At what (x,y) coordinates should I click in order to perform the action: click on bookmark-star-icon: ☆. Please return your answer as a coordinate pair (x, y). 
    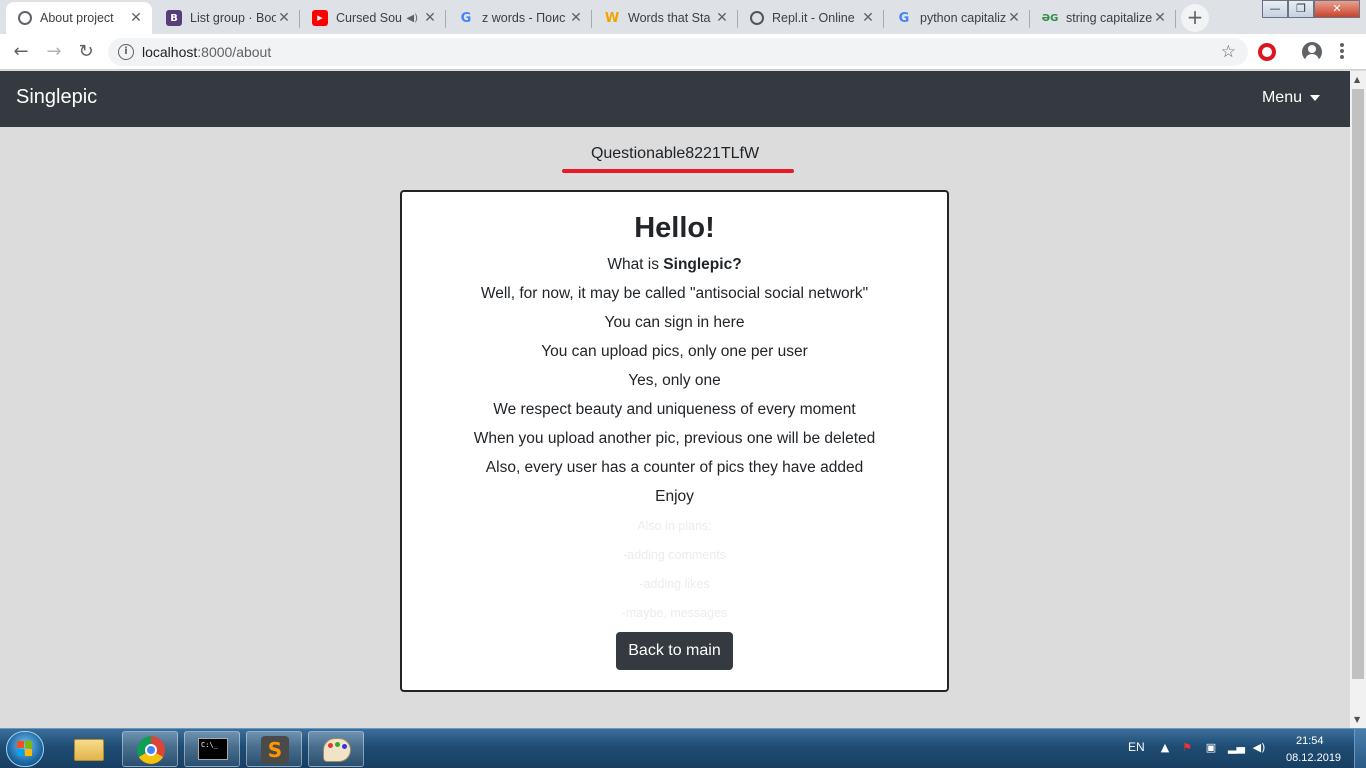
    Looking at the image, I should click on (1228, 52).